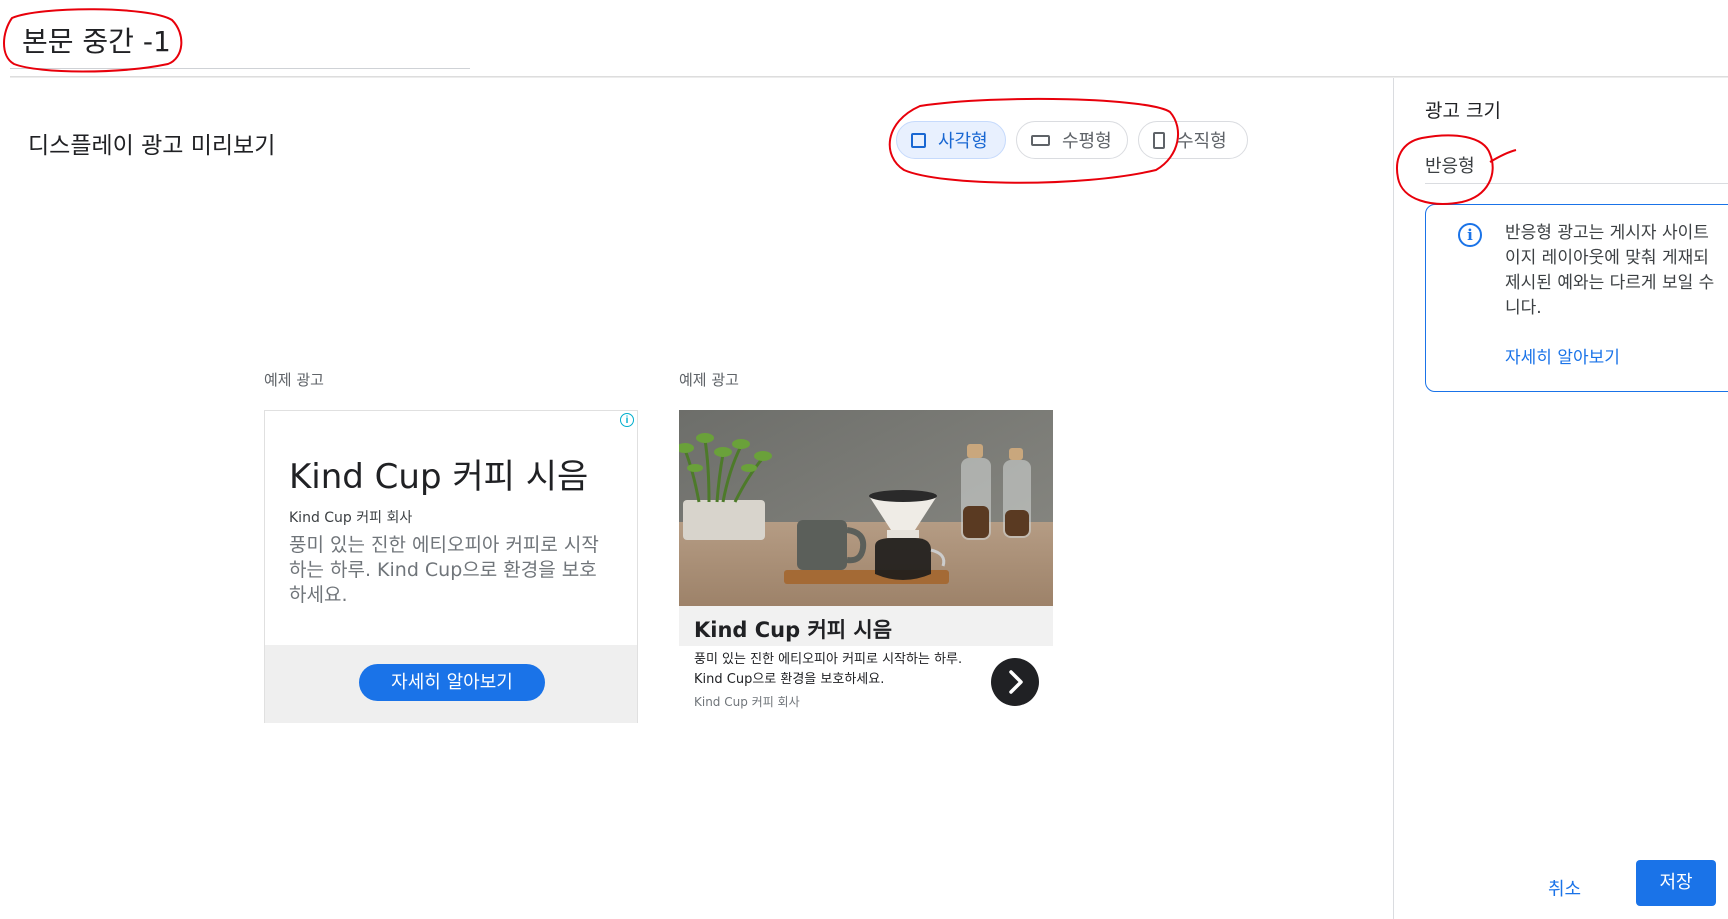 This screenshot has height=919, width=1728. What do you see at coordinates (963, 141) in the screenshot?
I see `shape-label: 사각형` at bounding box center [963, 141].